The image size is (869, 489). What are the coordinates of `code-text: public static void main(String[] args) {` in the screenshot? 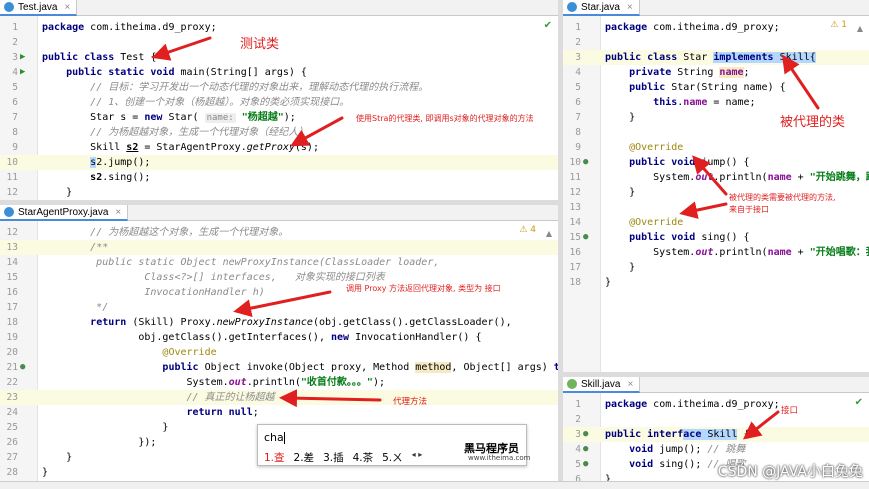 It's located at (174, 72).